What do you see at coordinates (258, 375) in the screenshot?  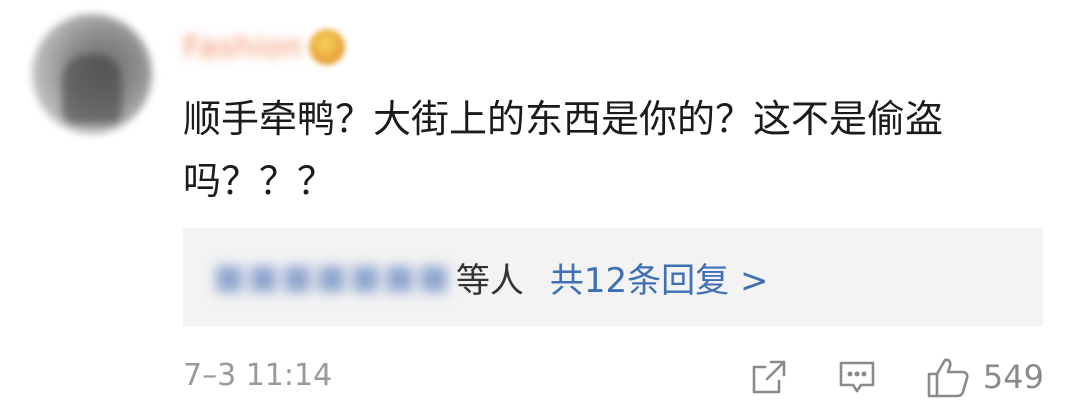 I see `timestamp: 7–3 11:14` at bounding box center [258, 375].